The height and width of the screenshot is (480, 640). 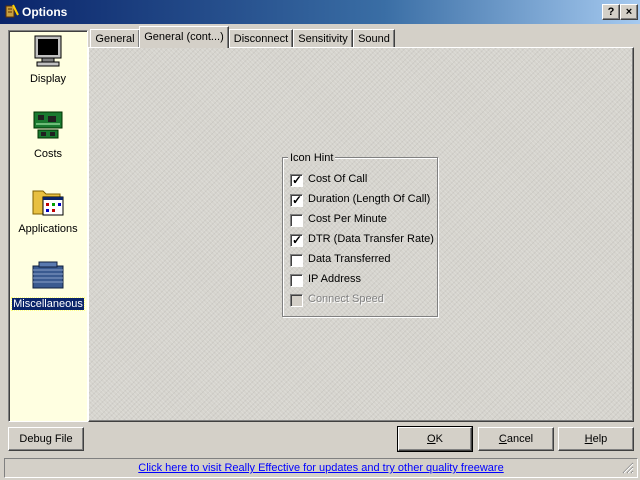 I want to click on close-title-button: ×, so click(x=629, y=12).